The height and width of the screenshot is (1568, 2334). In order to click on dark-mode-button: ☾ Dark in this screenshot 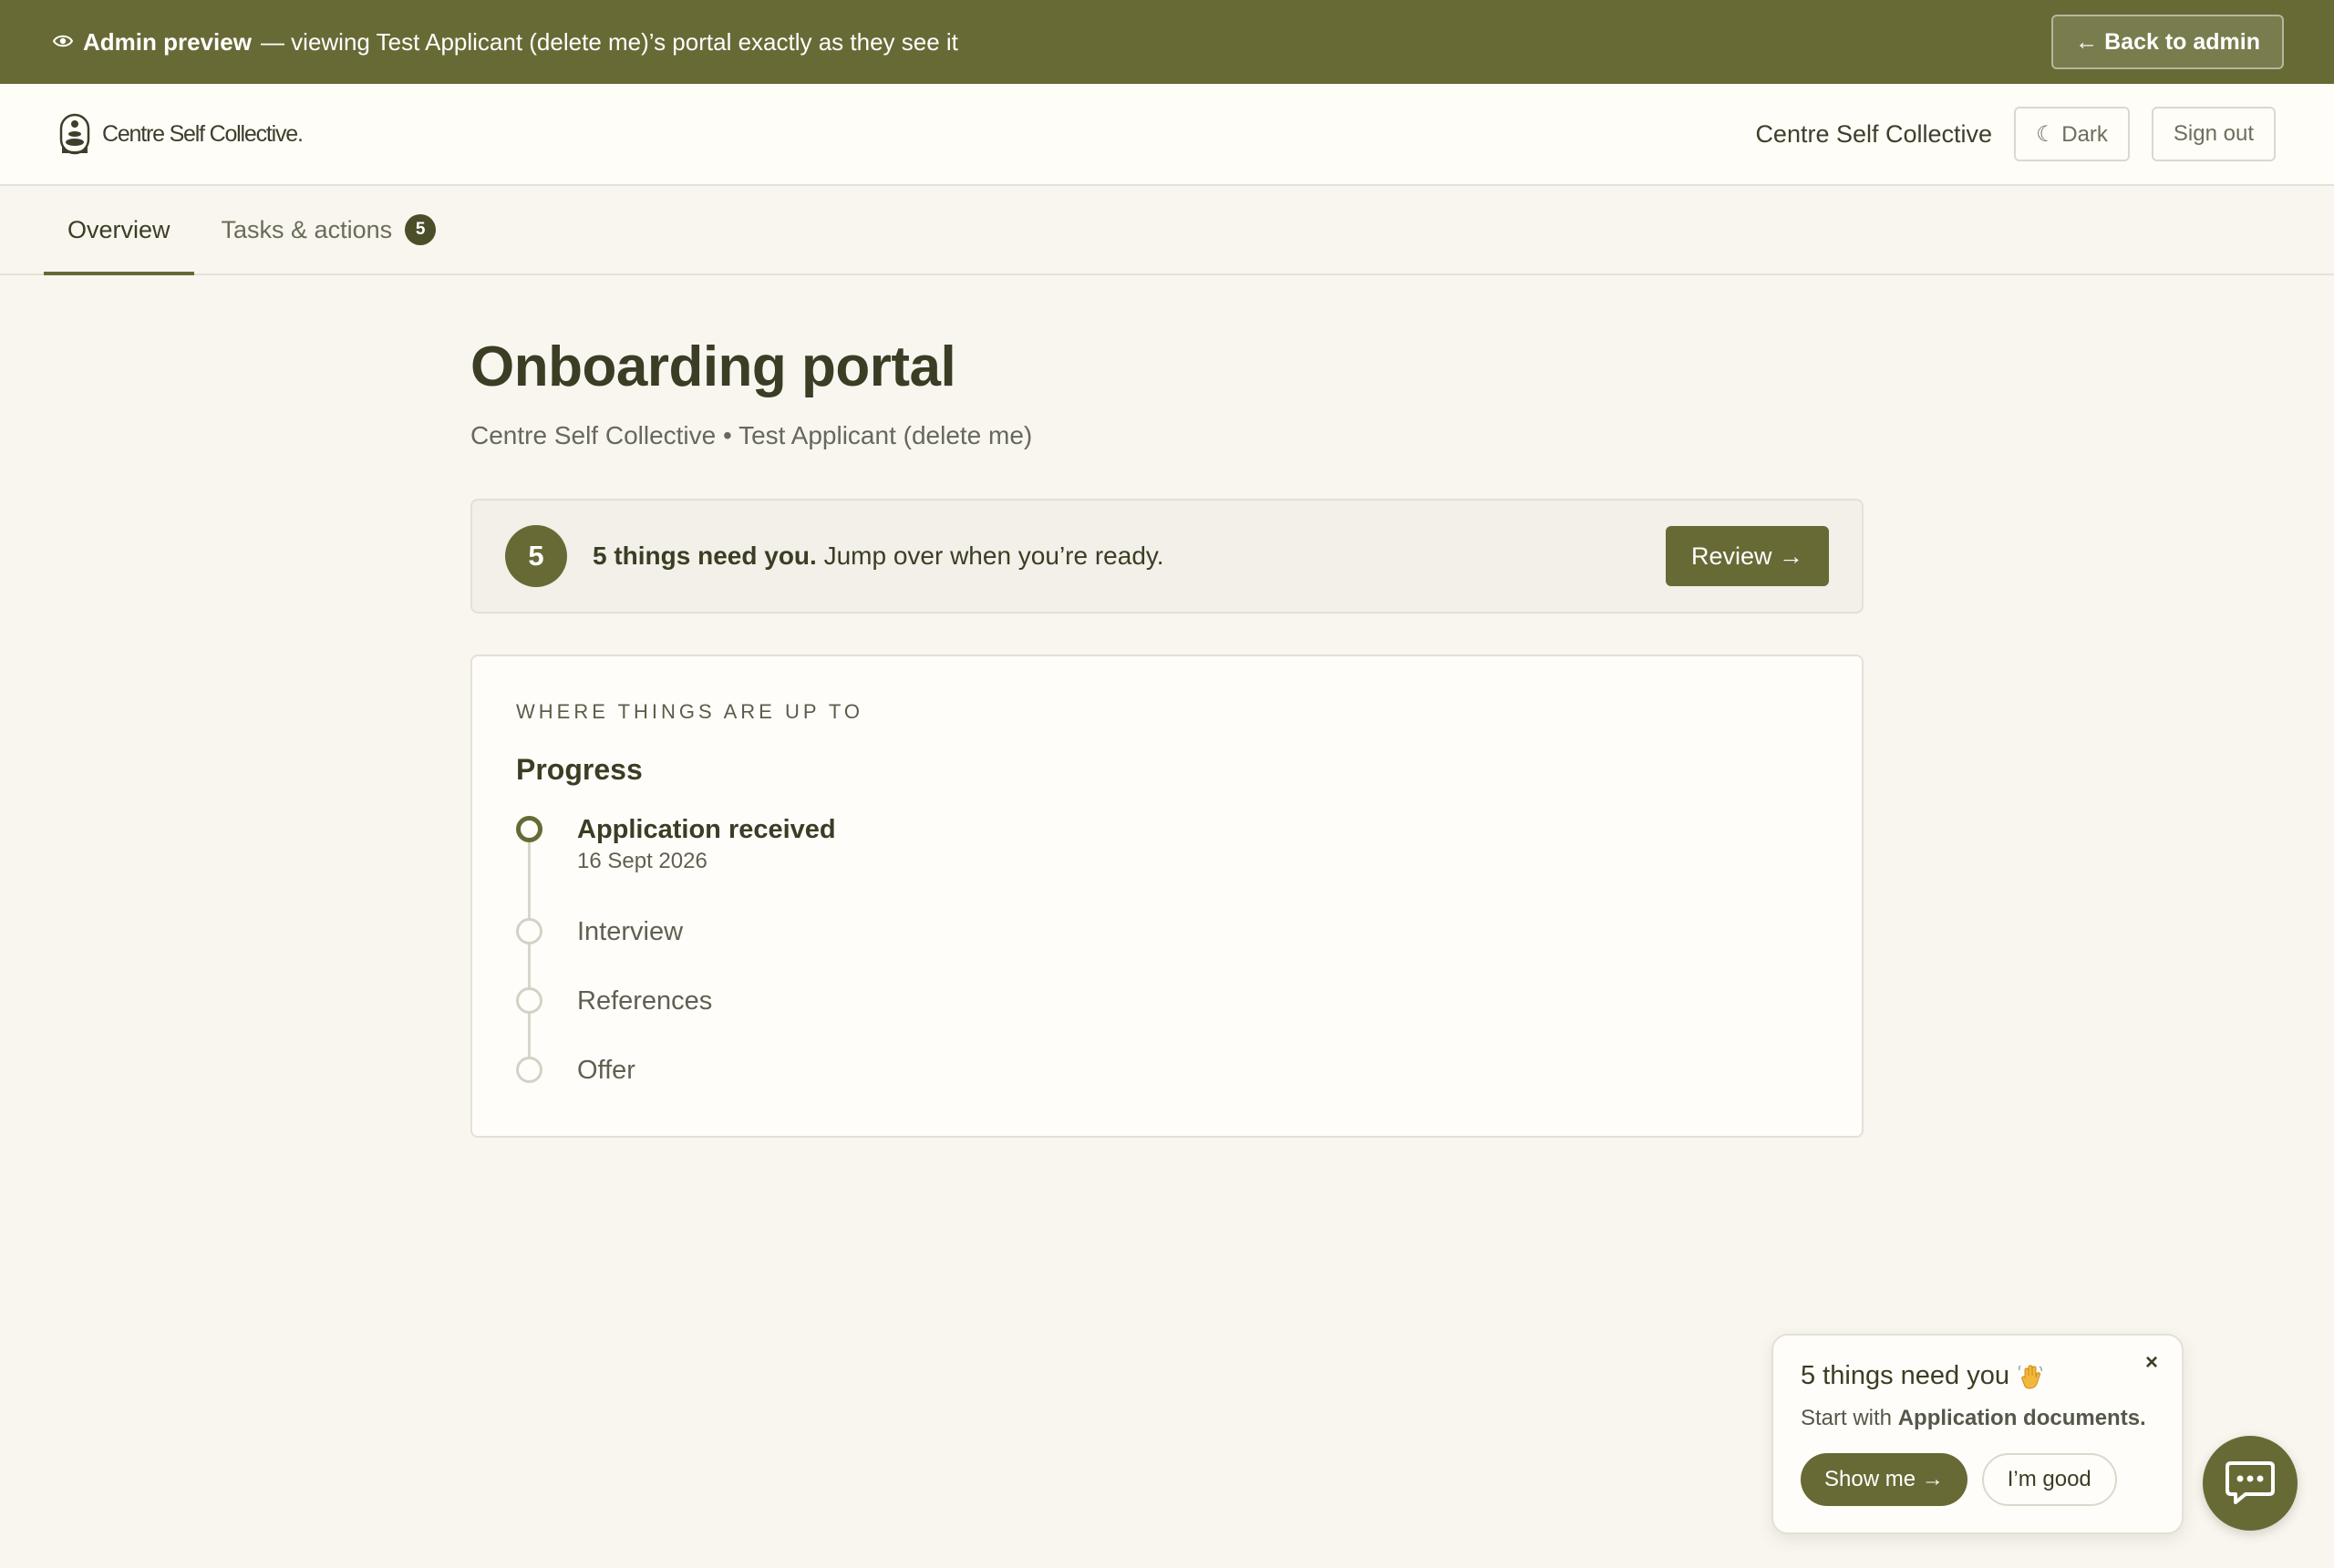, I will do `click(2072, 134)`.